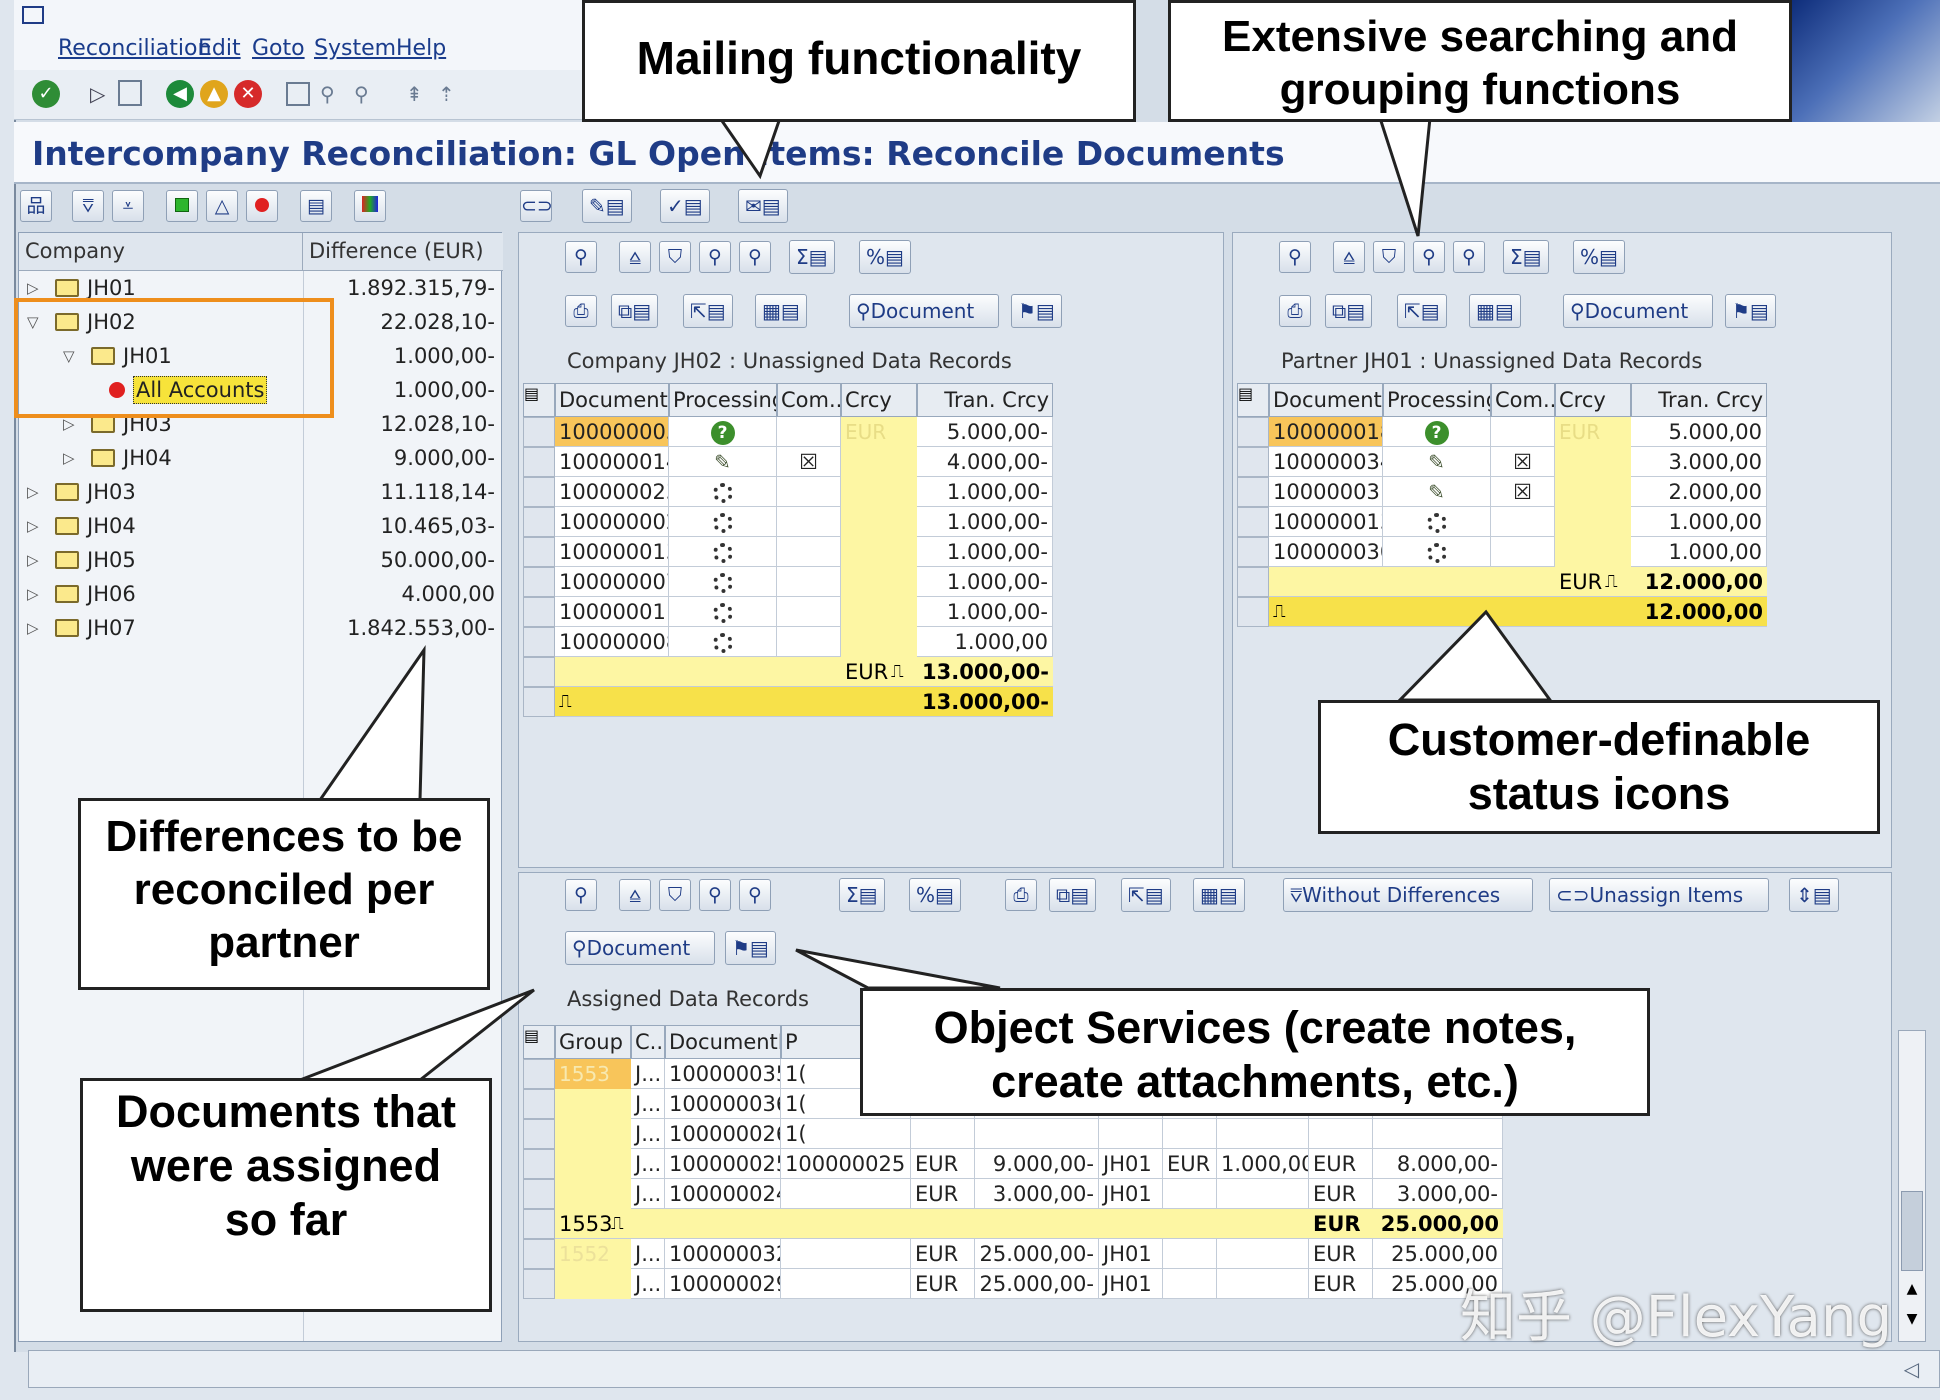  What do you see at coordinates (1404, 176) in the screenshot?
I see `pointer-searching` at bounding box center [1404, 176].